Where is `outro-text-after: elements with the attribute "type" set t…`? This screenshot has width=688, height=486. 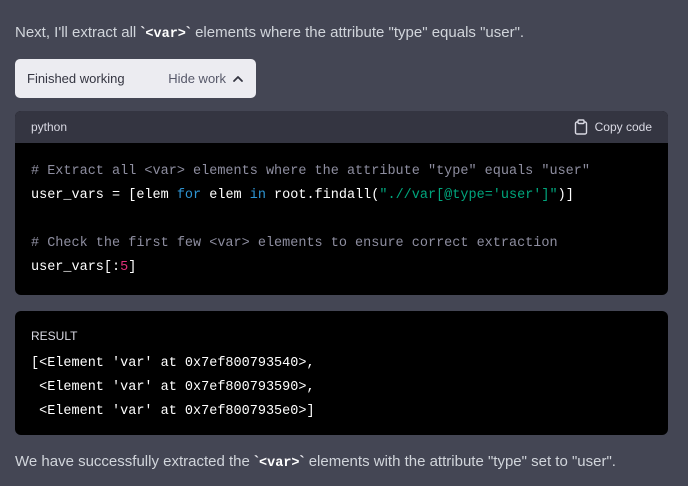 outro-text-after: elements with the attribute "type" set t… is located at coordinates (460, 461).